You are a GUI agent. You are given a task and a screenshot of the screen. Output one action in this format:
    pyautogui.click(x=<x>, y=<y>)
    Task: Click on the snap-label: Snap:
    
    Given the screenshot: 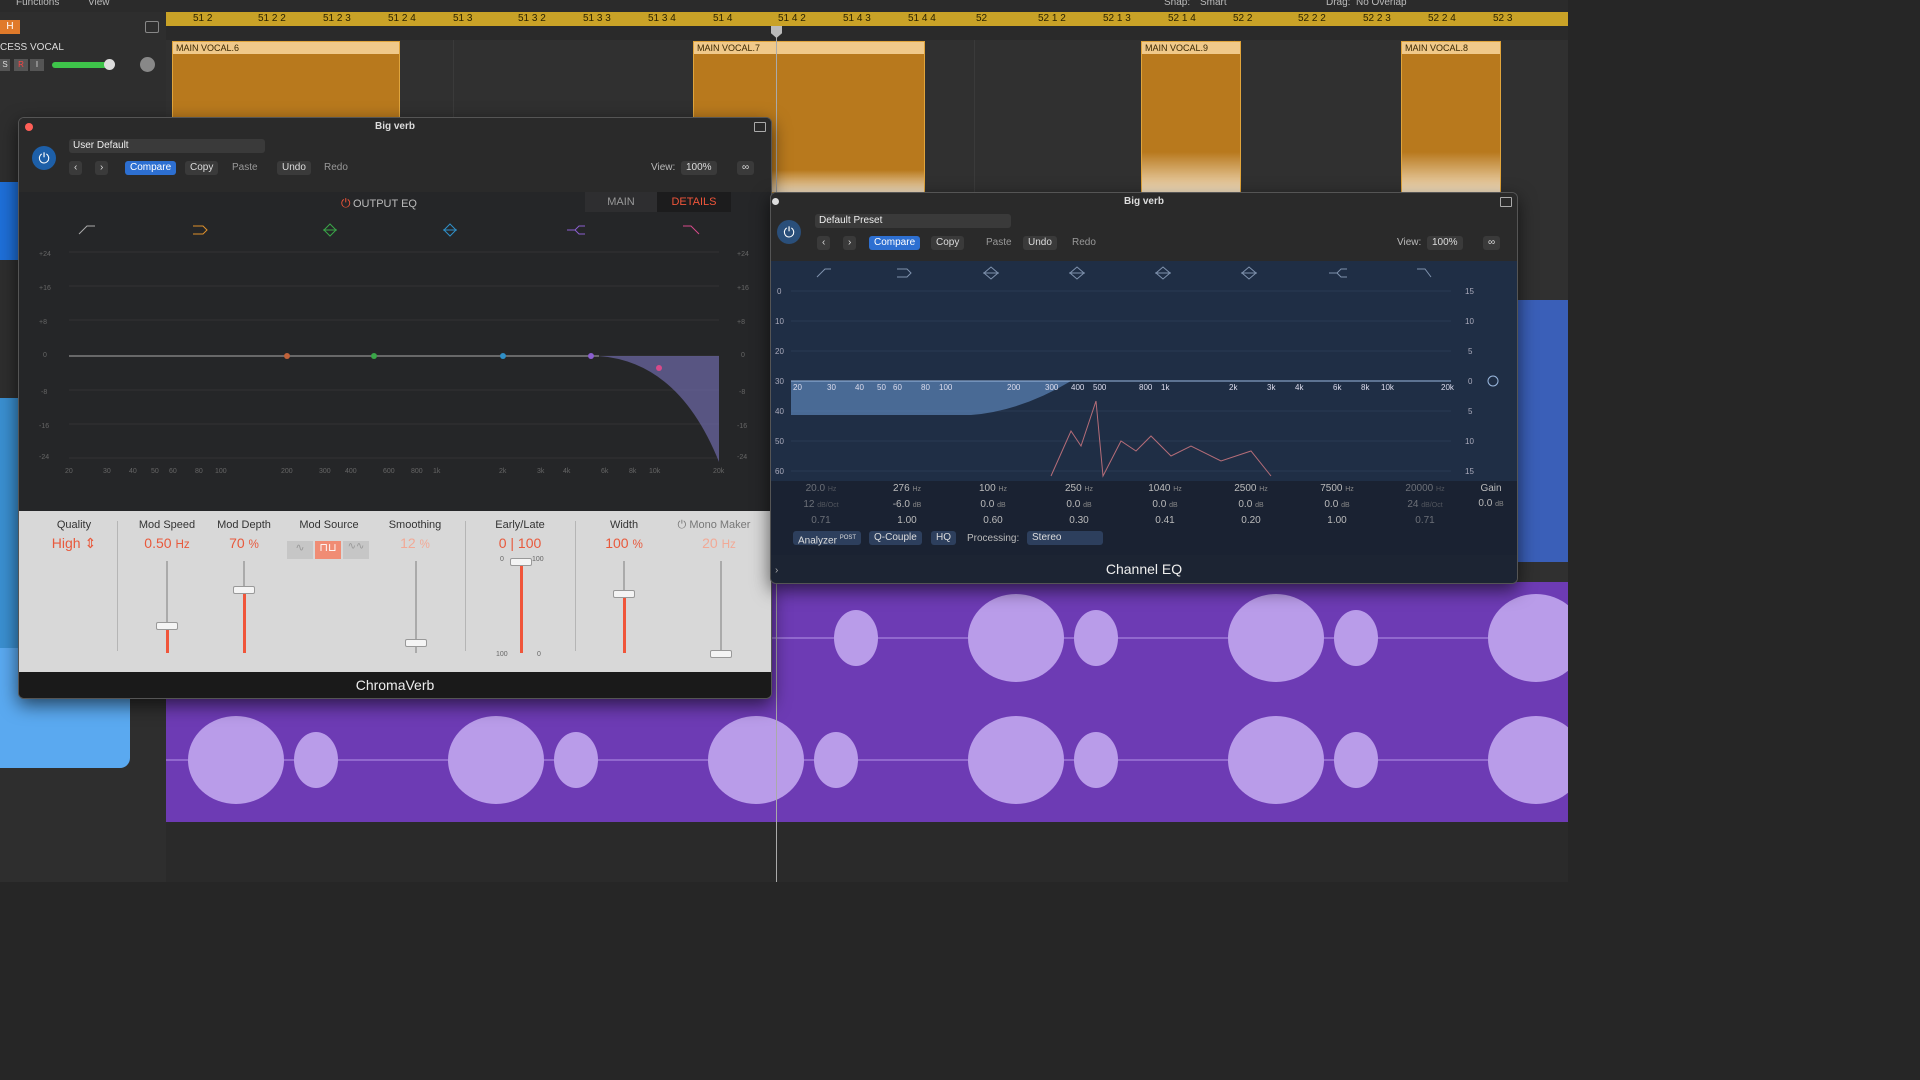 What is the action you would take?
    pyautogui.click(x=1177, y=4)
    